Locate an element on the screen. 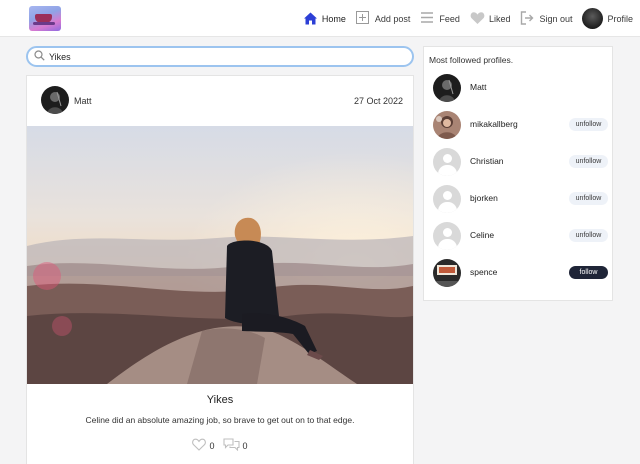 The width and height of the screenshot is (640, 464). sidebar-title: Most followed profiles. is located at coordinates (471, 60).